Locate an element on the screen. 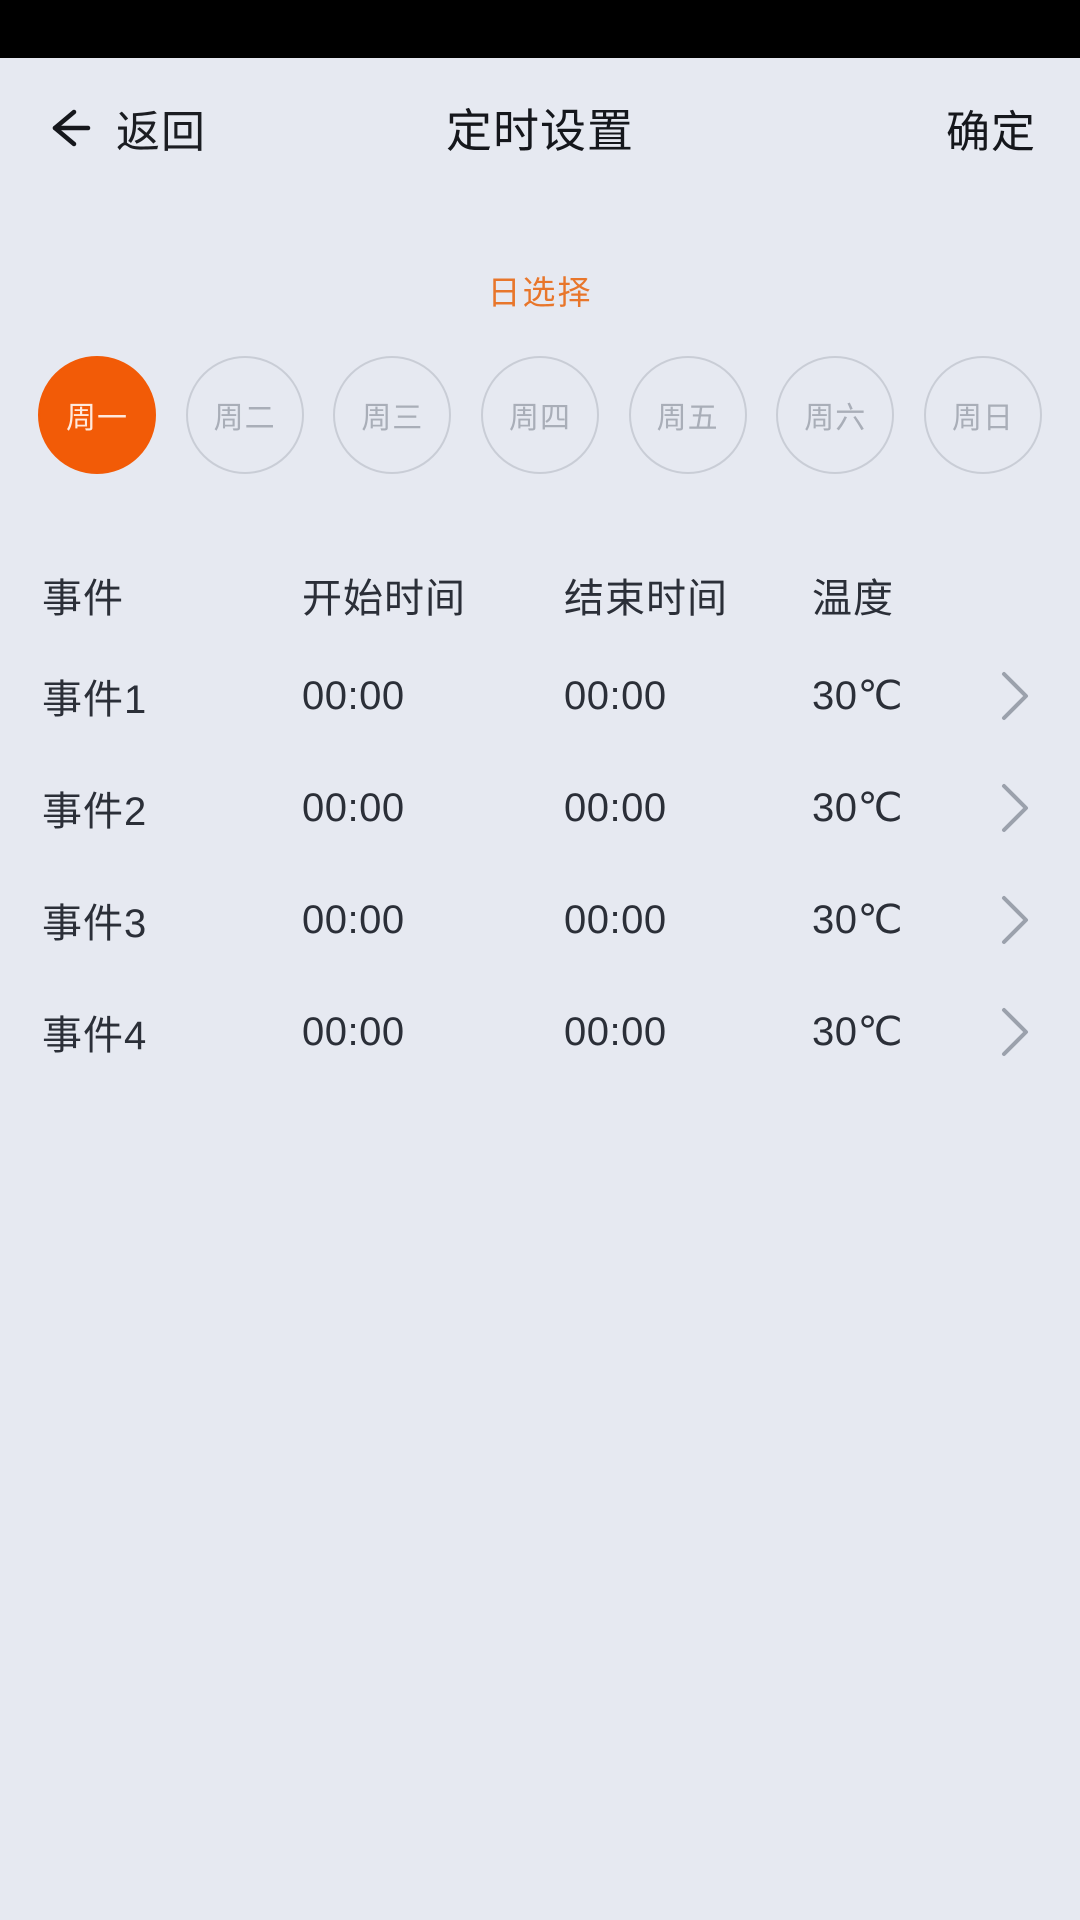  day-chip-thursday: 周四 is located at coordinates (539, 415).